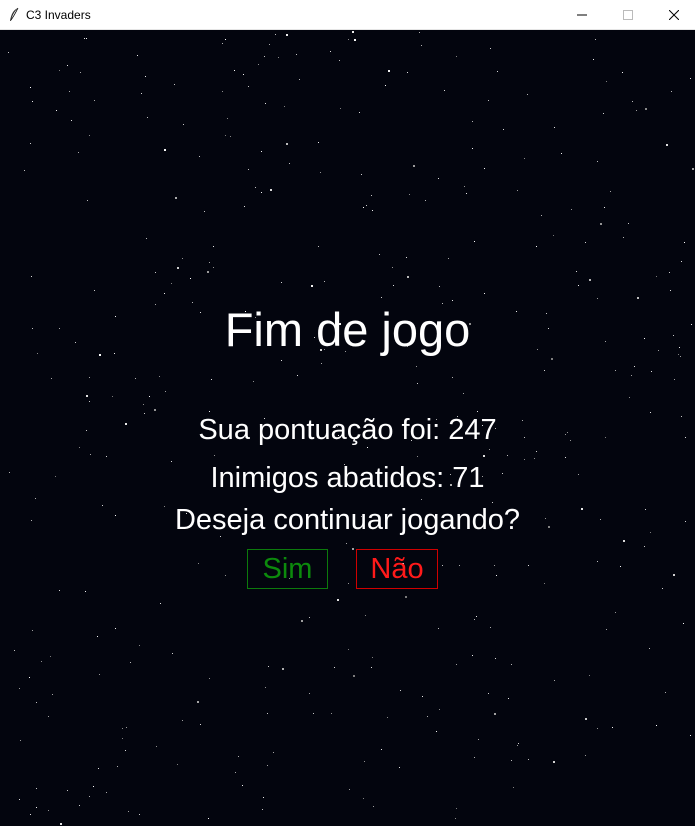 This screenshot has width=695, height=826. Describe the element at coordinates (628, 14) in the screenshot. I see `maximize-button` at that location.